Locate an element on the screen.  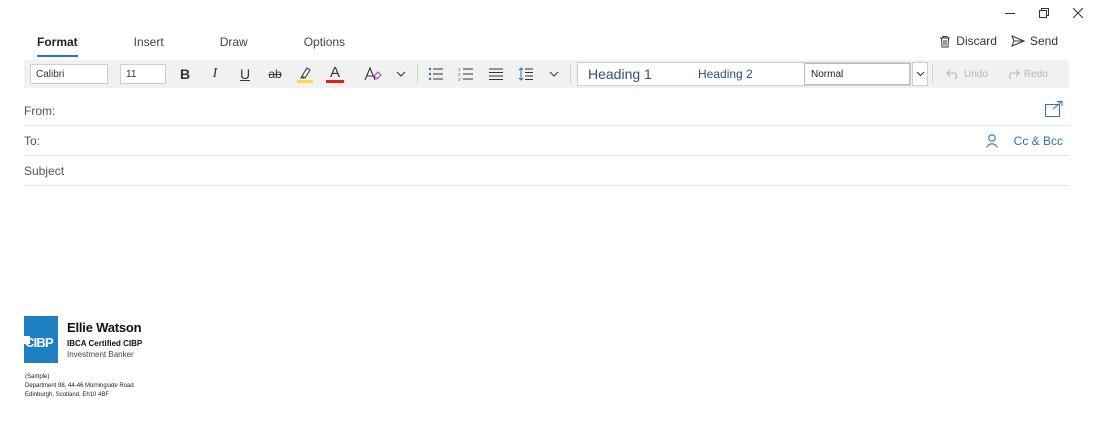
cibp-logo: CIBP is located at coordinates (41, 339).